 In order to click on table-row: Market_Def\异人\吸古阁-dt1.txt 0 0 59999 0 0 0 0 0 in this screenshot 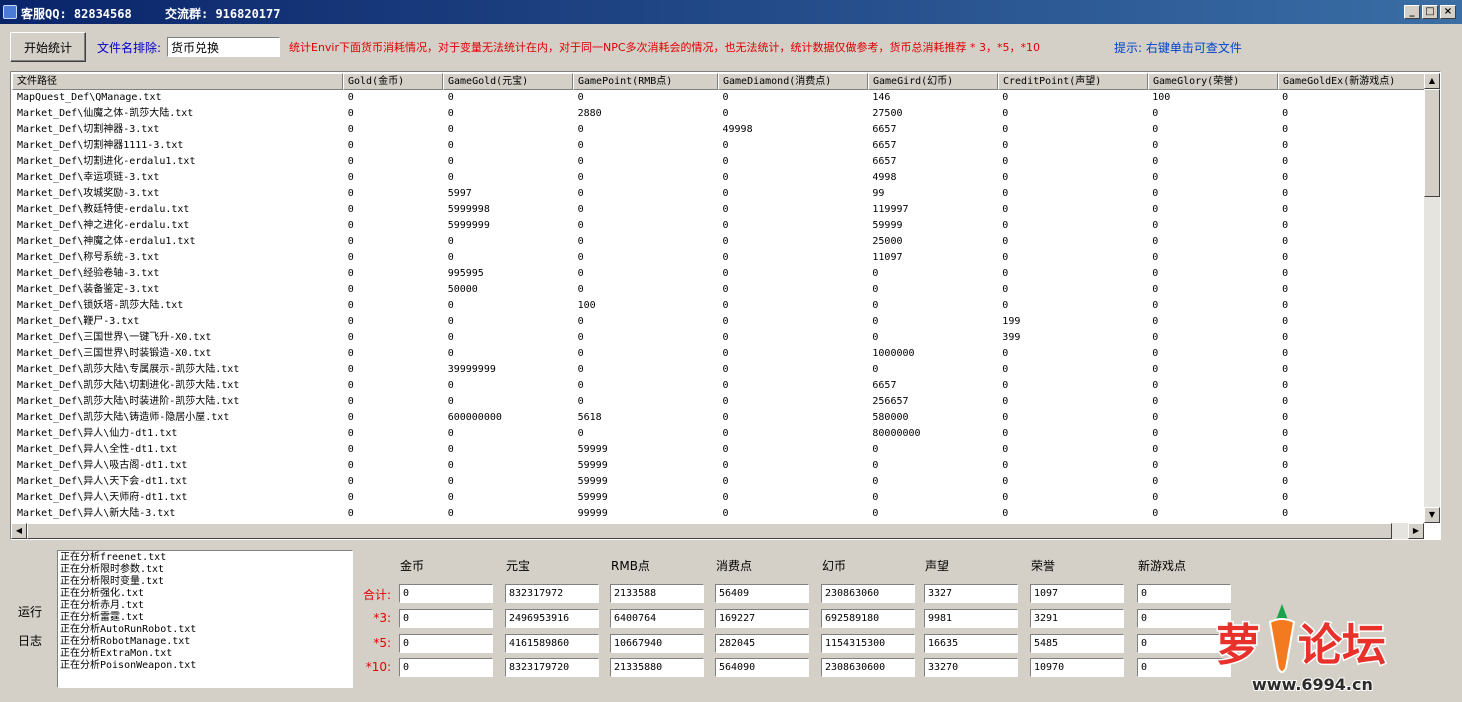, I will do `click(719, 466)`.